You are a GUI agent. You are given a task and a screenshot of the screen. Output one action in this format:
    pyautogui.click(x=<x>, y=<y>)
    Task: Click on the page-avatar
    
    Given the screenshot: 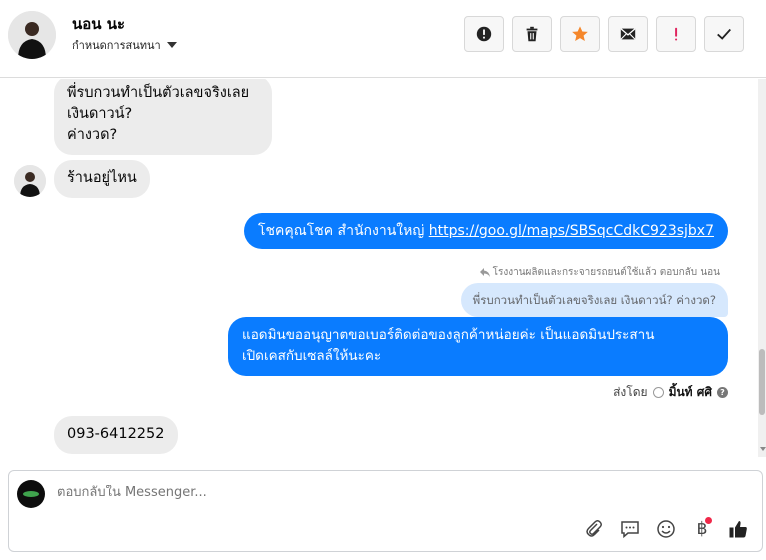 What is the action you would take?
    pyautogui.click(x=31, y=494)
    